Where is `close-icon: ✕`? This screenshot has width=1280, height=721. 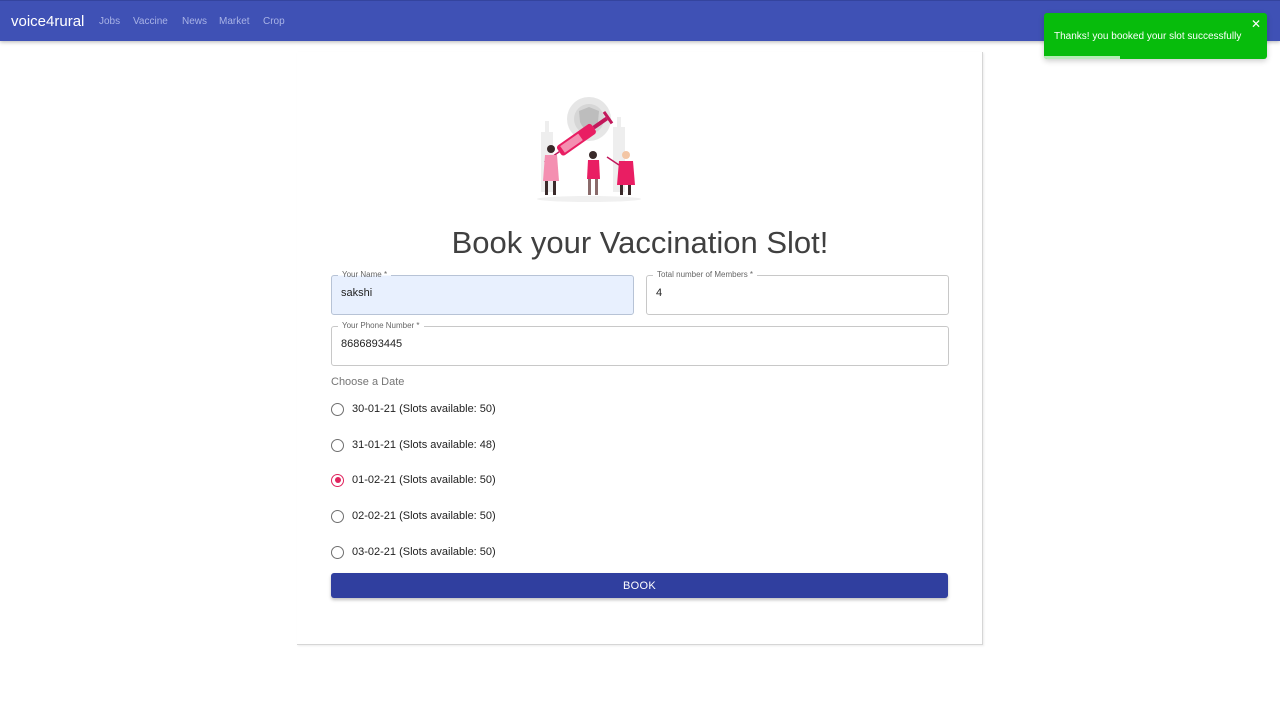
close-icon: ✕ is located at coordinates (1256, 24).